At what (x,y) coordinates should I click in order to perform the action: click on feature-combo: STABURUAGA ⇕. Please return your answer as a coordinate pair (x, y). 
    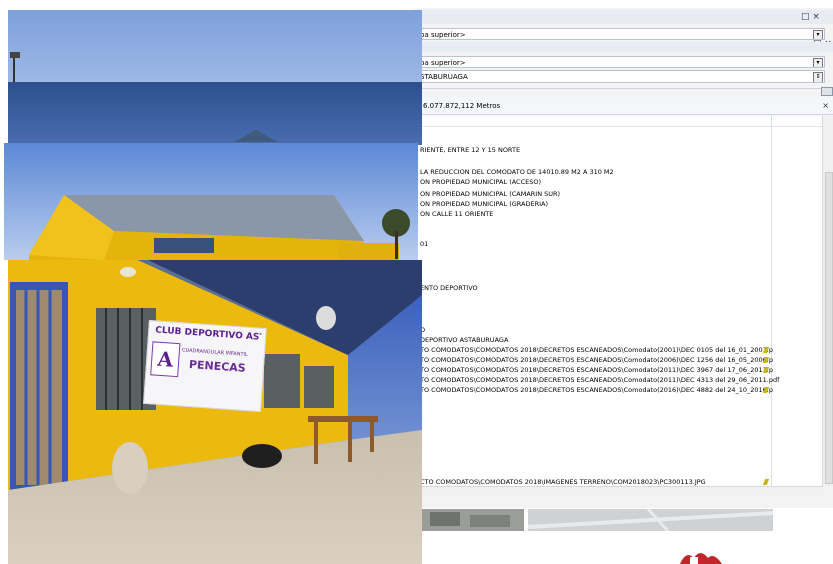
    Looking at the image, I should click on (620, 76).